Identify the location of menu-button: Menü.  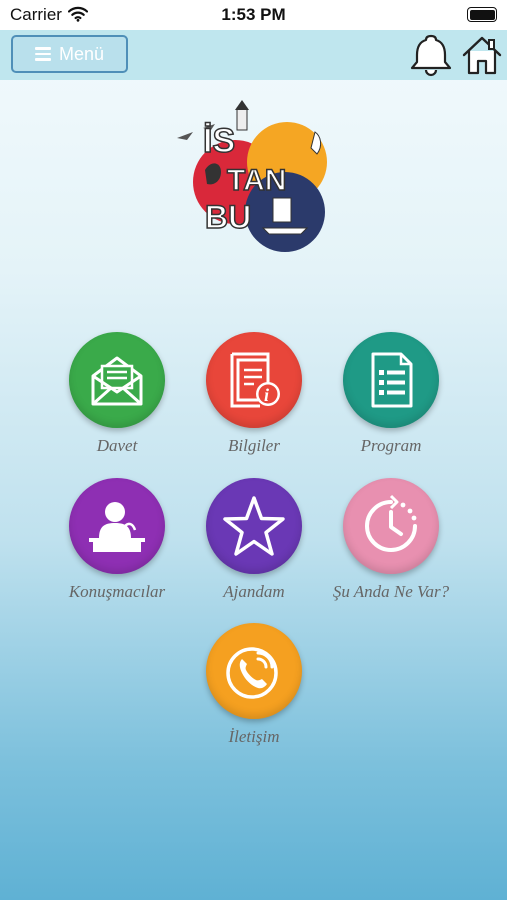
(69, 54).